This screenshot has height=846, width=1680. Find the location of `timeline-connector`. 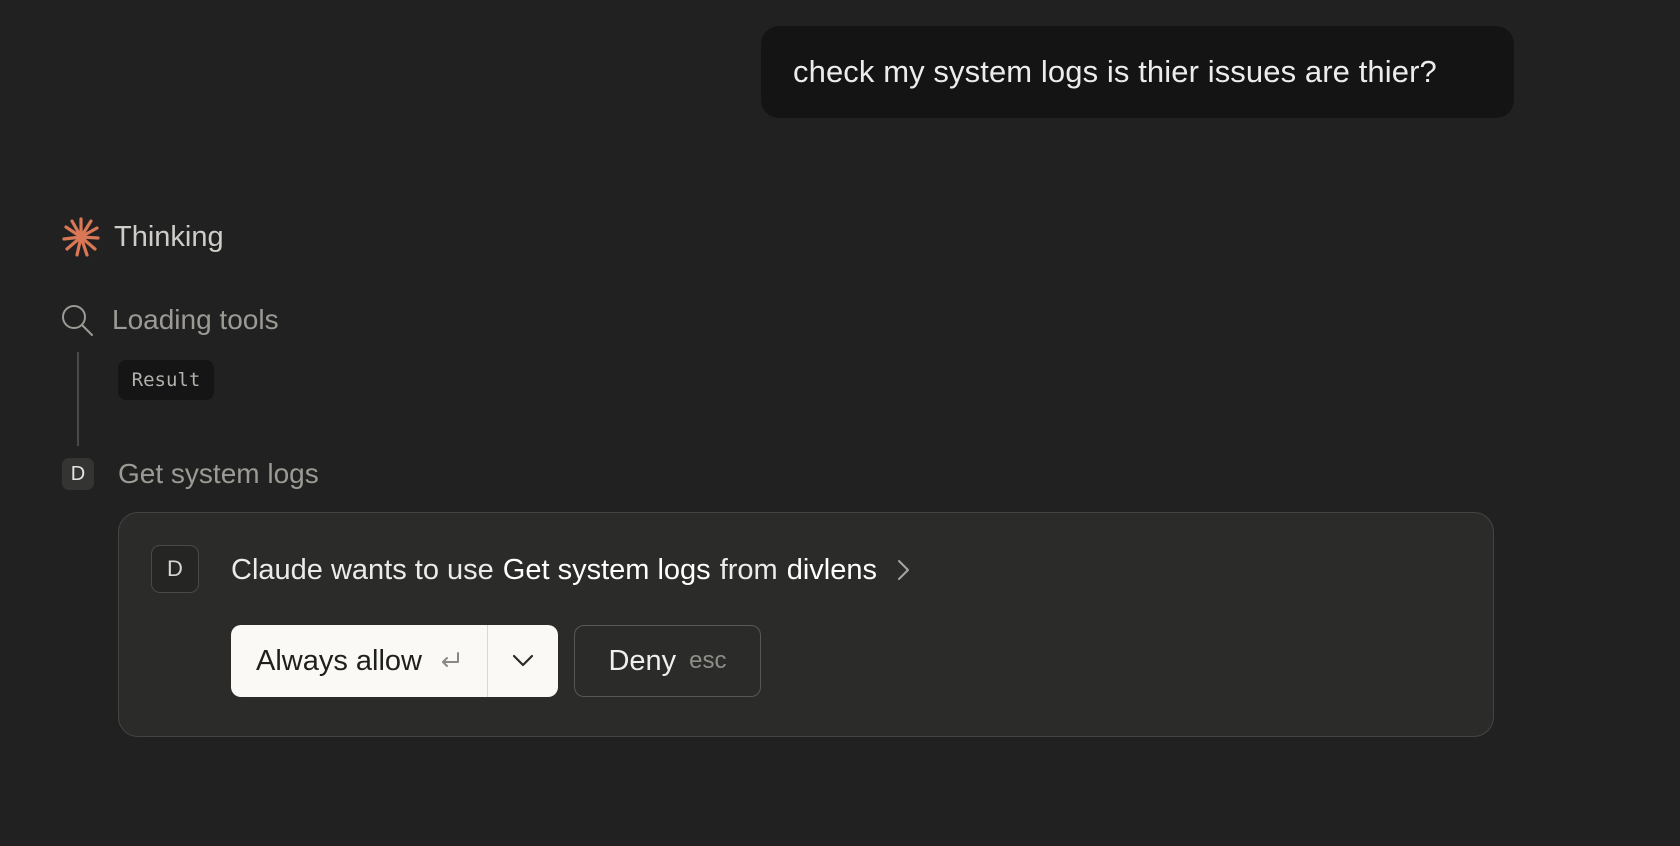

timeline-connector is located at coordinates (78, 399).